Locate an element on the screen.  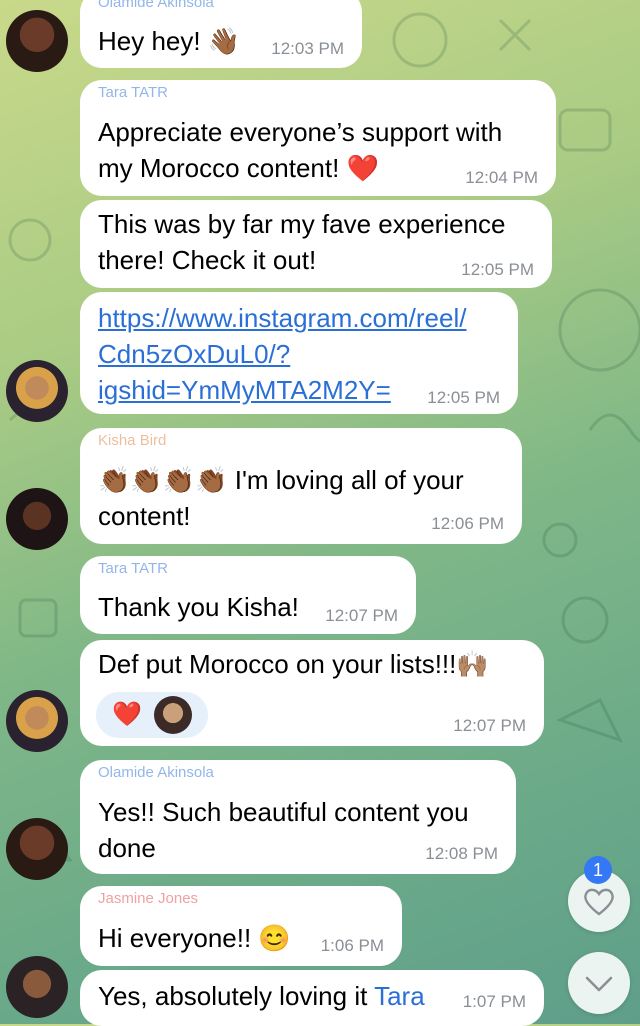
message-text: Hey hey! 👋🏾 is located at coordinates (169, 41).